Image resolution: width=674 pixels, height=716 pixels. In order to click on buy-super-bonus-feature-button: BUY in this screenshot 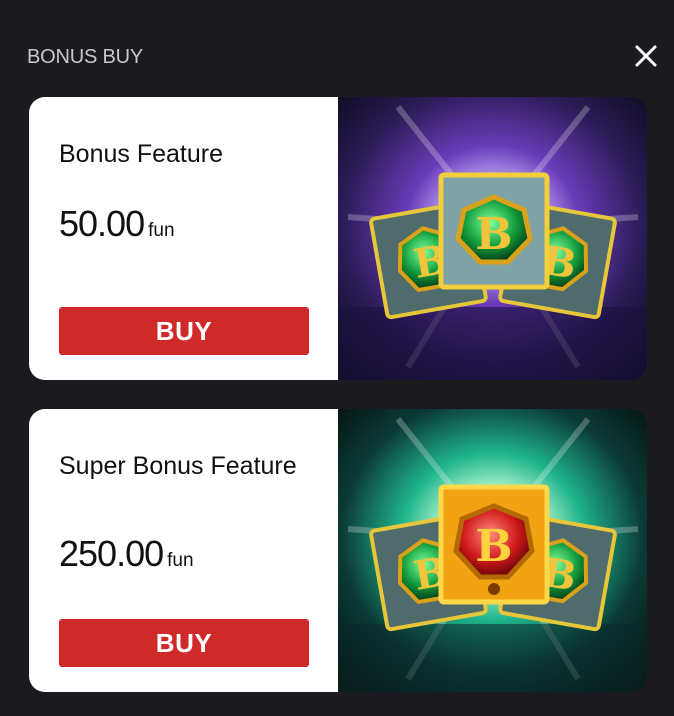, I will do `click(184, 643)`.